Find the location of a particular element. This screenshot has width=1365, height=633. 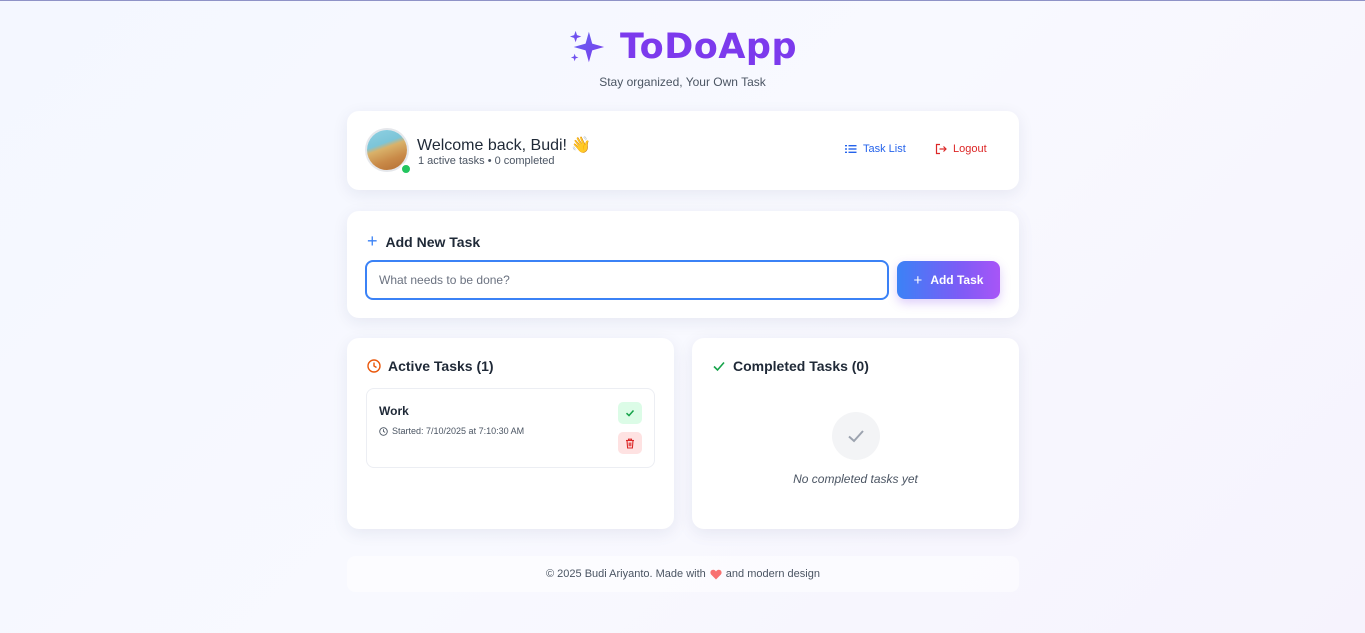

brand: ToDoApp is located at coordinates (682, 47).